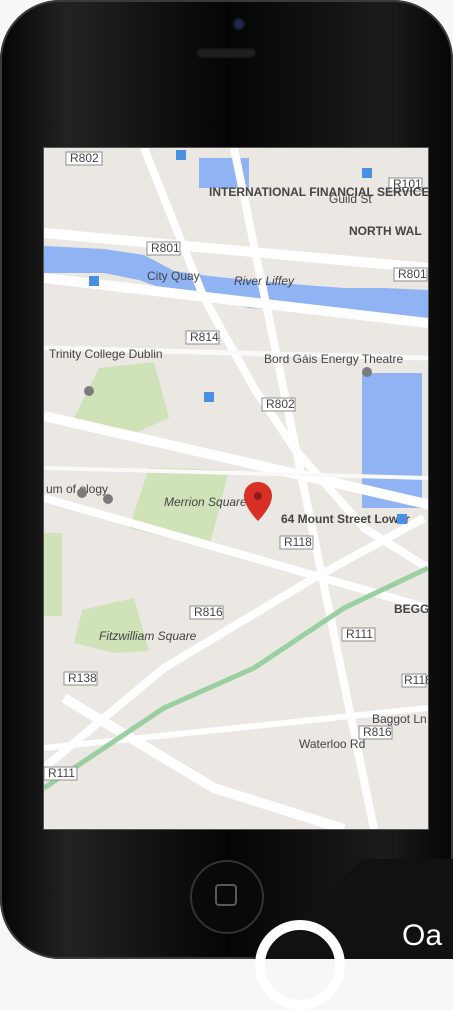 The height and width of the screenshot is (1010, 453). I want to click on road-label-r111-left: R111, so click(61, 773).